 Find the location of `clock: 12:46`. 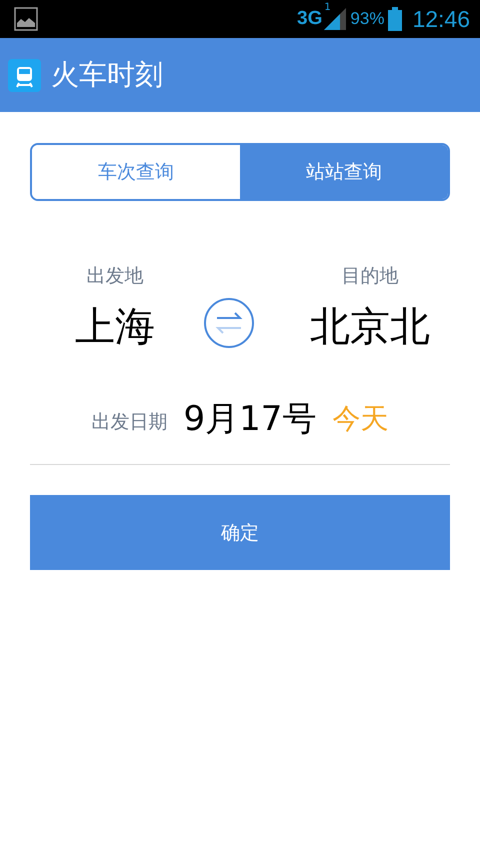

clock: 12:46 is located at coordinates (441, 19).